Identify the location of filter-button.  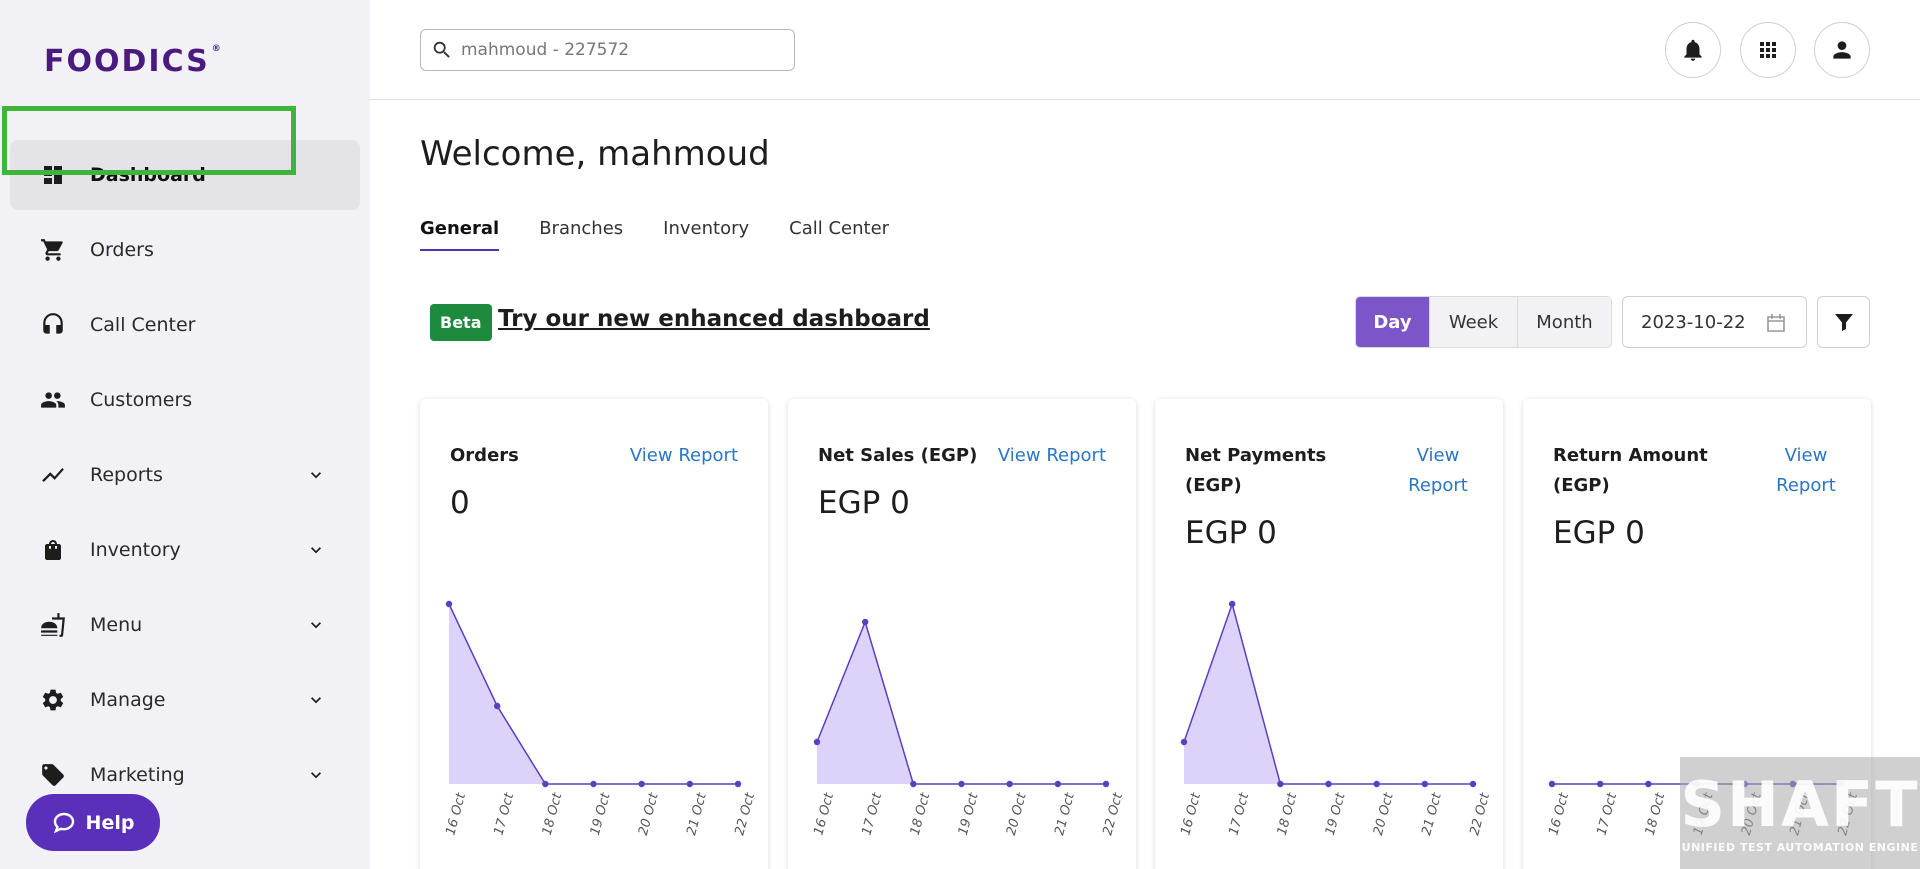
(1843, 322).